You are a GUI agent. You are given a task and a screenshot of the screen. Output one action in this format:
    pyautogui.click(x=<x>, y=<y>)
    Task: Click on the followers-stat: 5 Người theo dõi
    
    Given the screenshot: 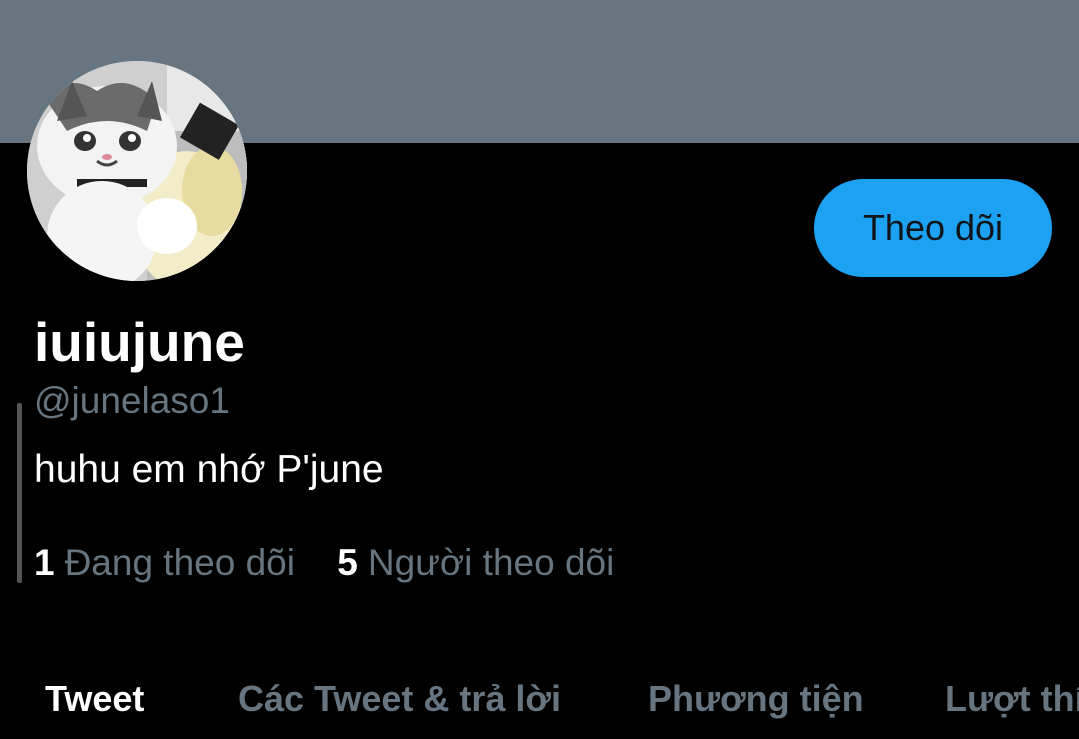 What is the action you would take?
    pyautogui.click(x=475, y=563)
    